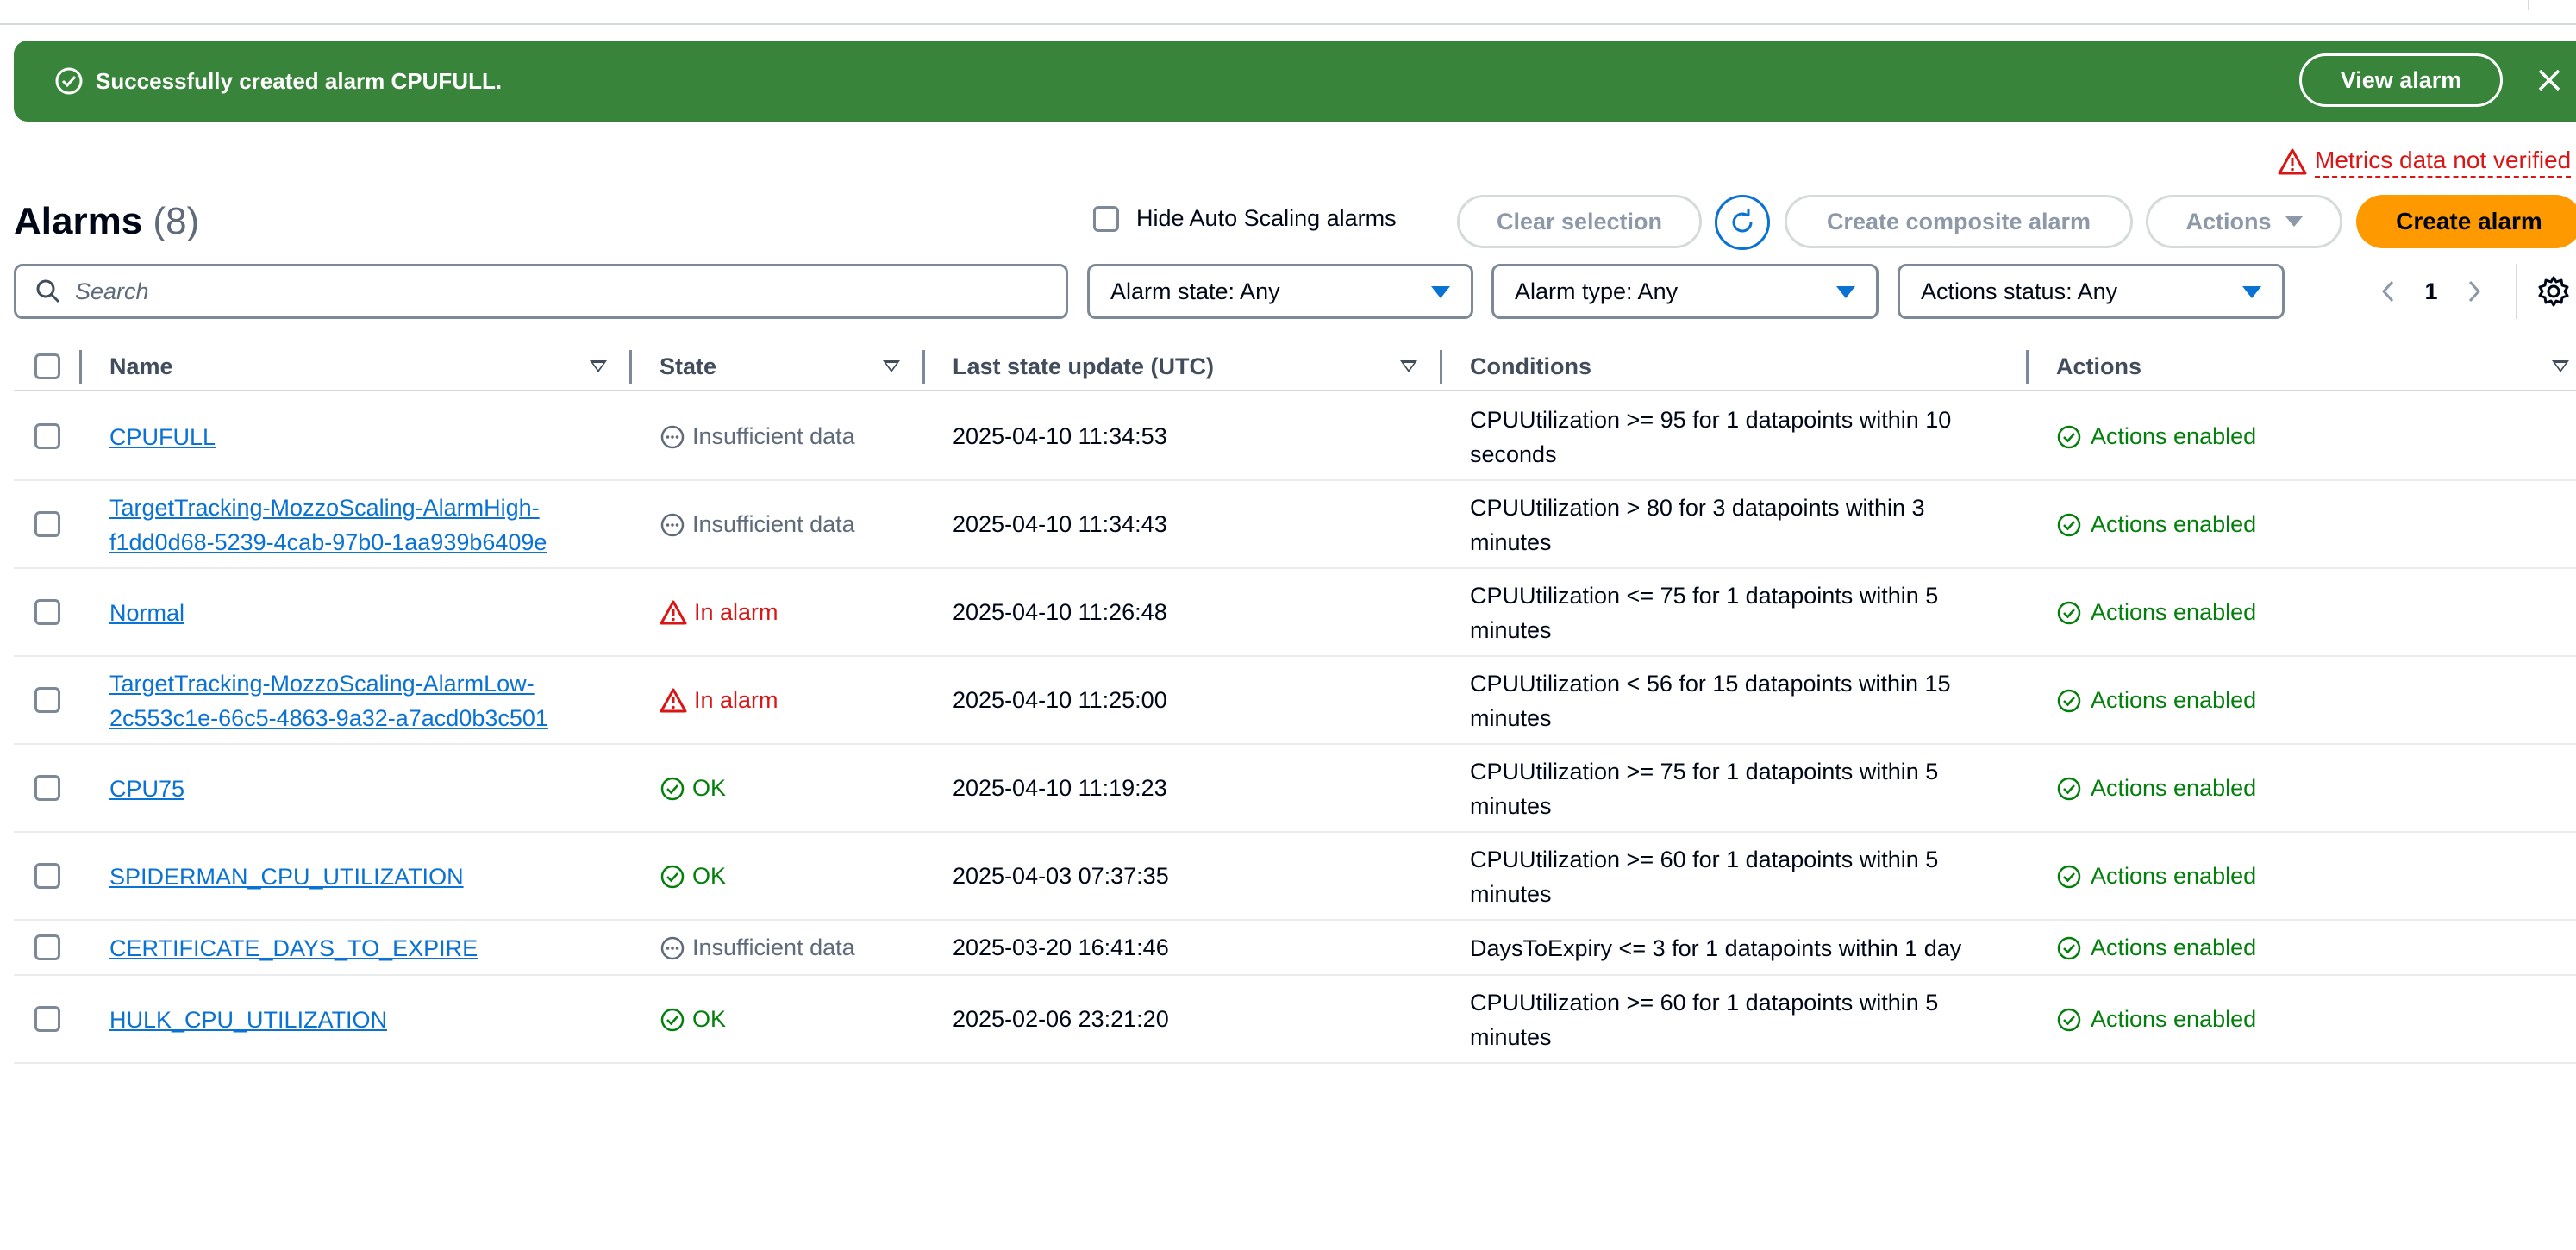 The height and width of the screenshot is (1250, 2576). What do you see at coordinates (1531, 366) in the screenshot?
I see `column-header-conditions: Conditions` at bounding box center [1531, 366].